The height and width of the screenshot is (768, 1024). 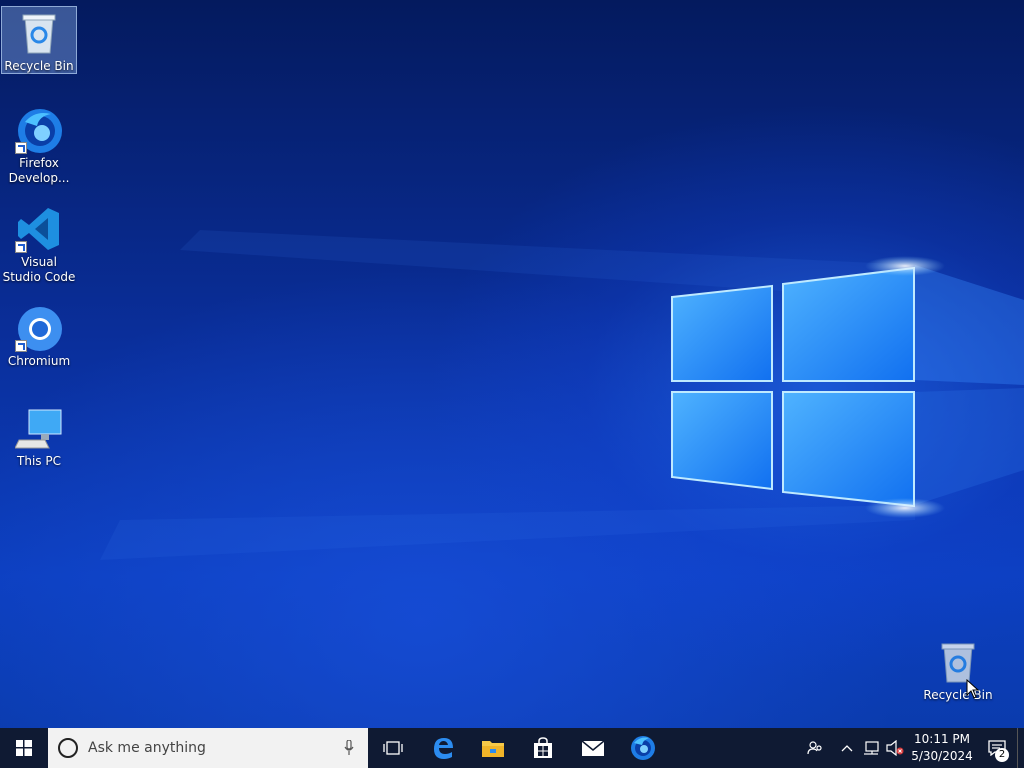 I want to click on people-button, so click(x=815, y=748).